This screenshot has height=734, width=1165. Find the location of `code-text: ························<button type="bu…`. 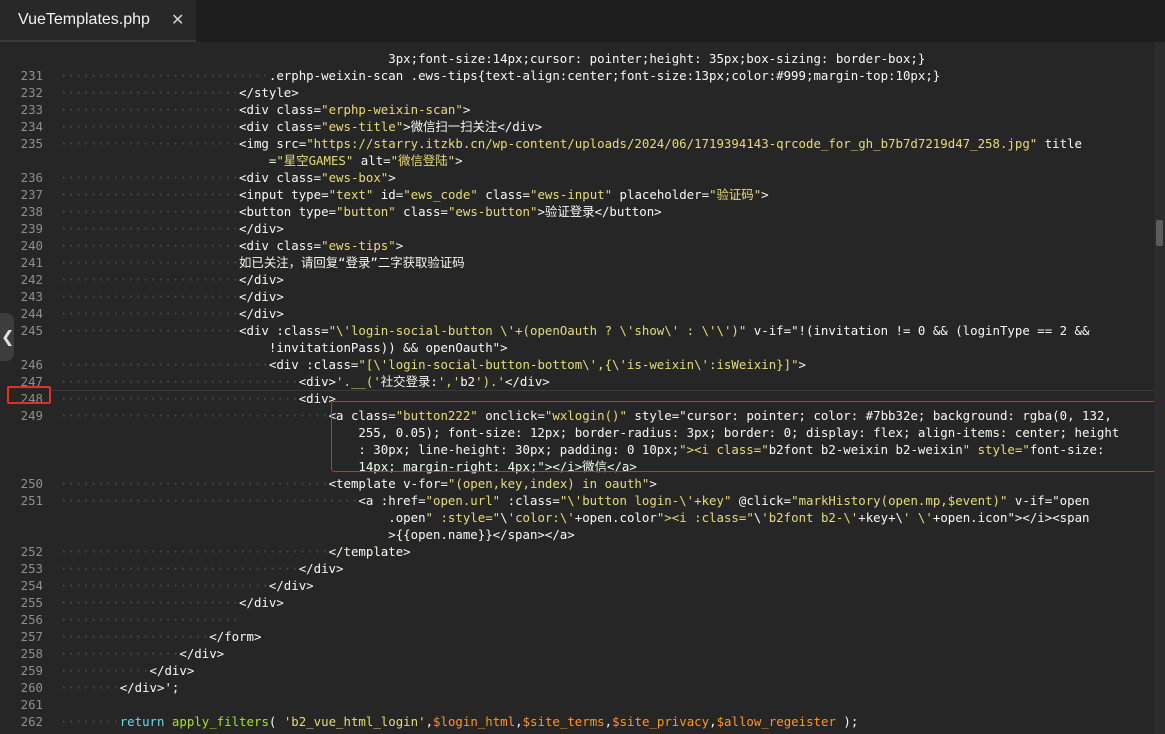

code-text: ························<button type="bu… is located at coordinates (361, 211).